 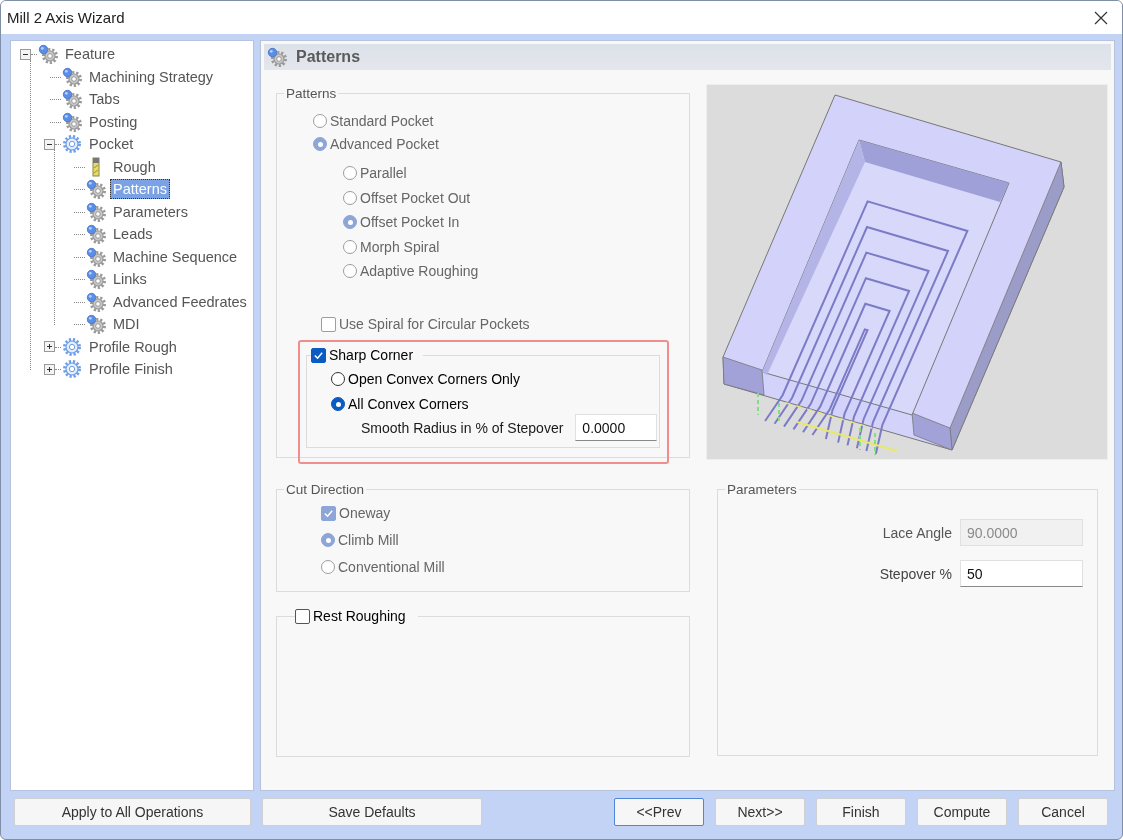 I want to click on close-icon, so click(x=1101, y=17).